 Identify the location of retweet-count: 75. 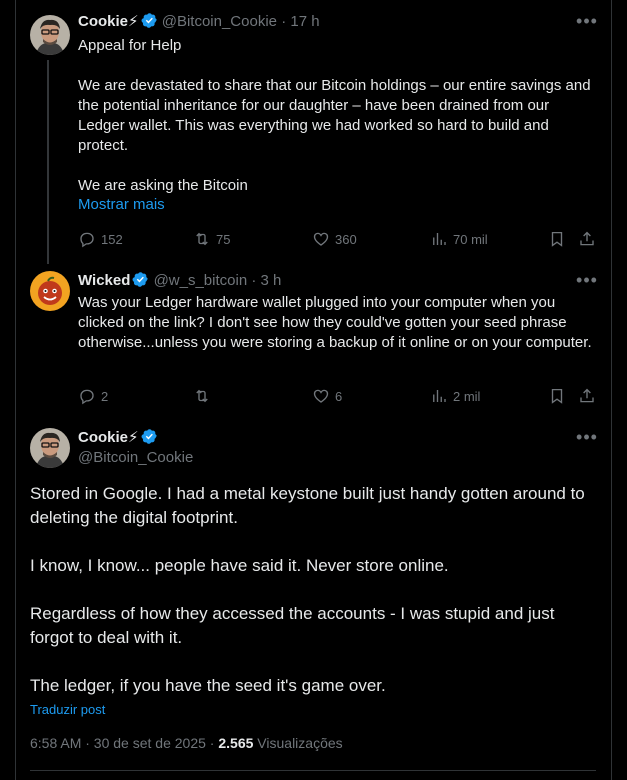
(223, 239).